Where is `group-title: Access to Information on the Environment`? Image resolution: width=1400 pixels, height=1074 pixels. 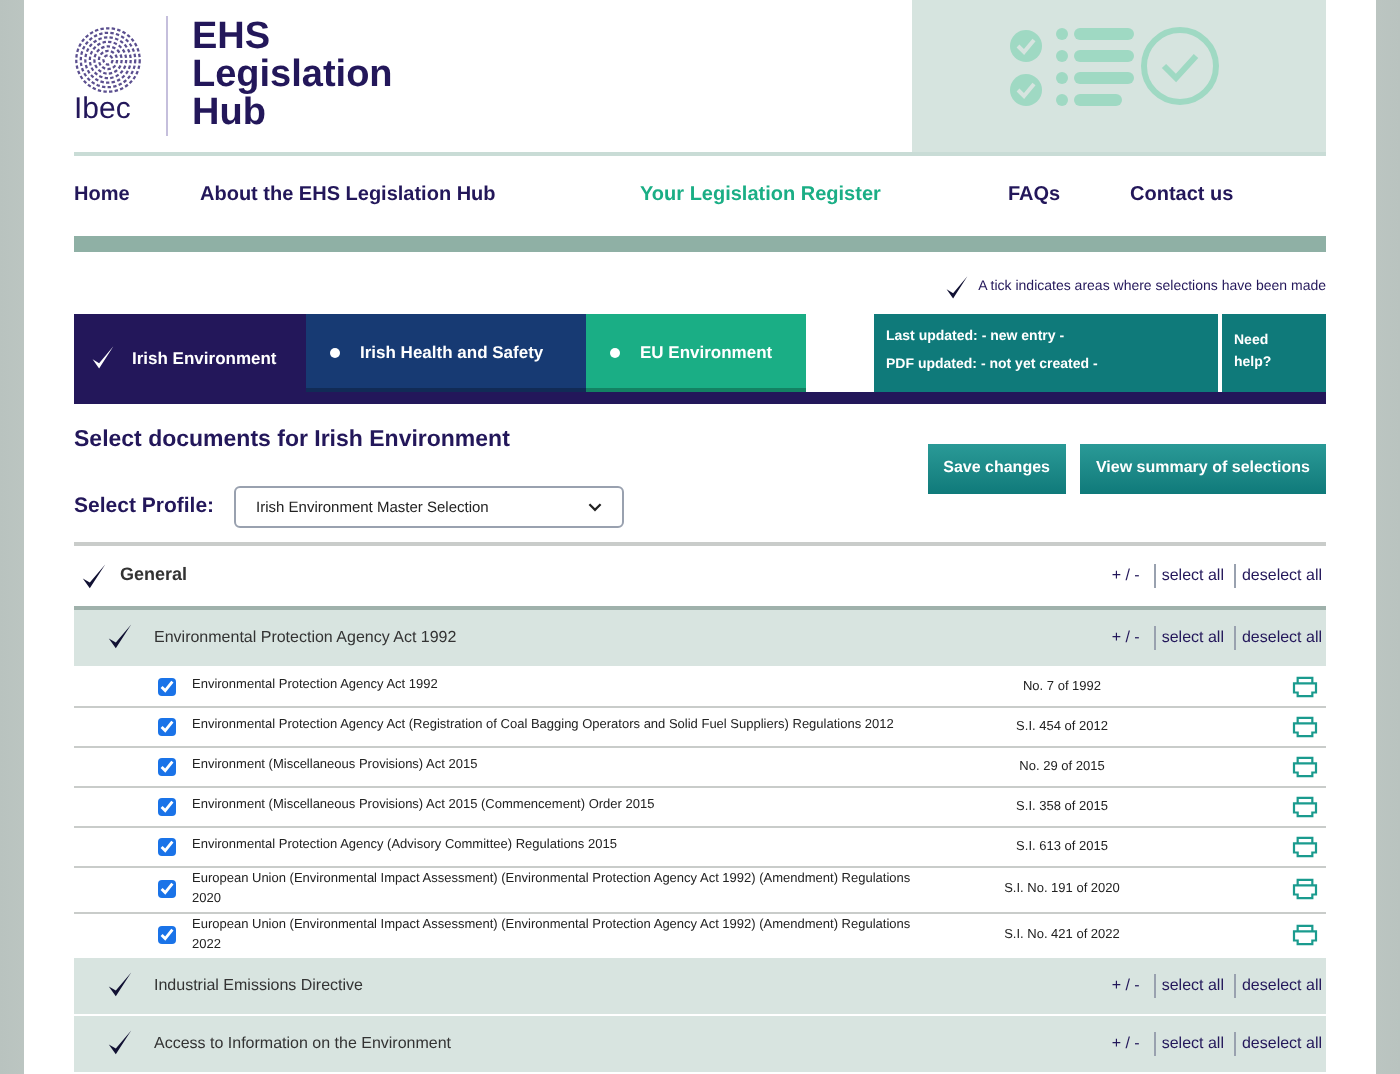 group-title: Access to Information on the Environment is located at coordinates (303, 1043).